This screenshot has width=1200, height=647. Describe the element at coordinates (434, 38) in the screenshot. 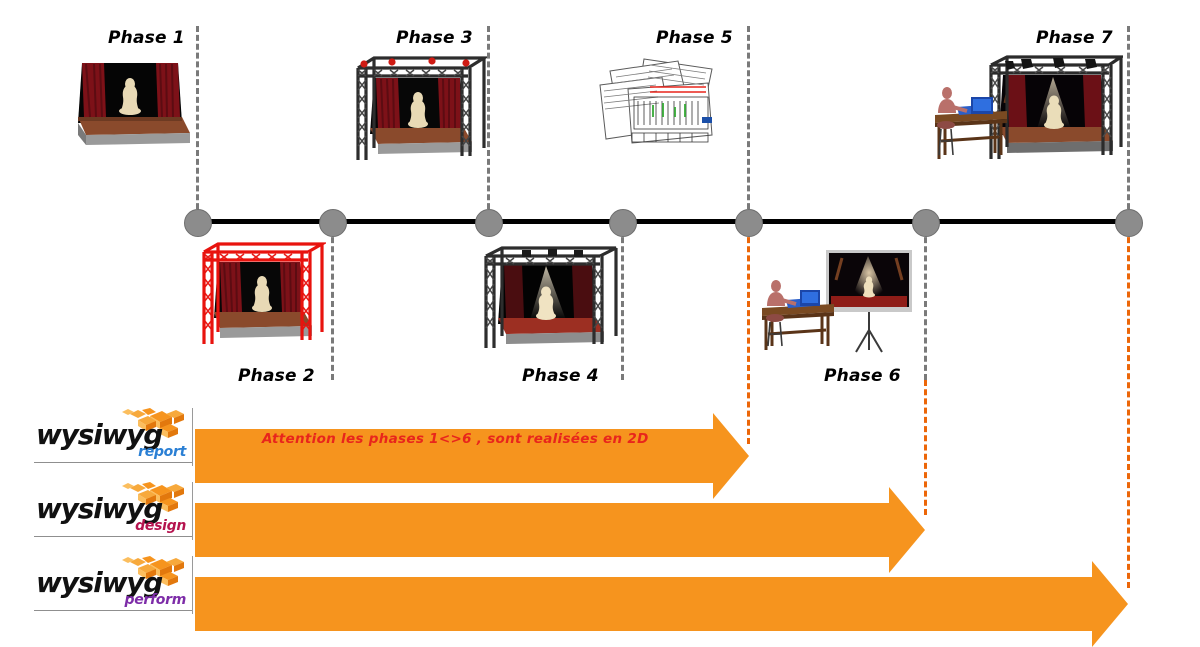

I see `phase-label-3: Phase 3` at that location.